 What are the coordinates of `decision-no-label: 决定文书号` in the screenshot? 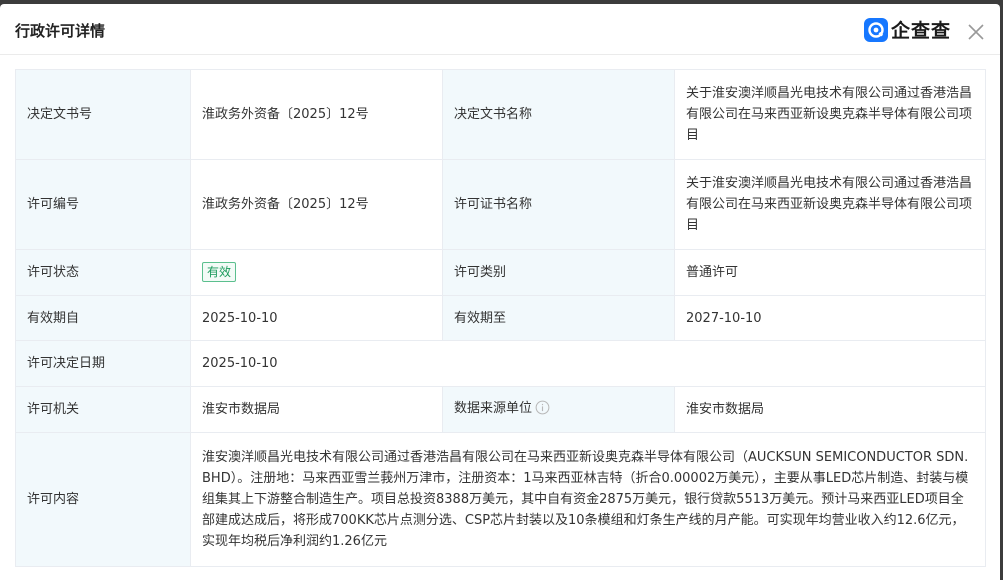 It's located at (103, 114).